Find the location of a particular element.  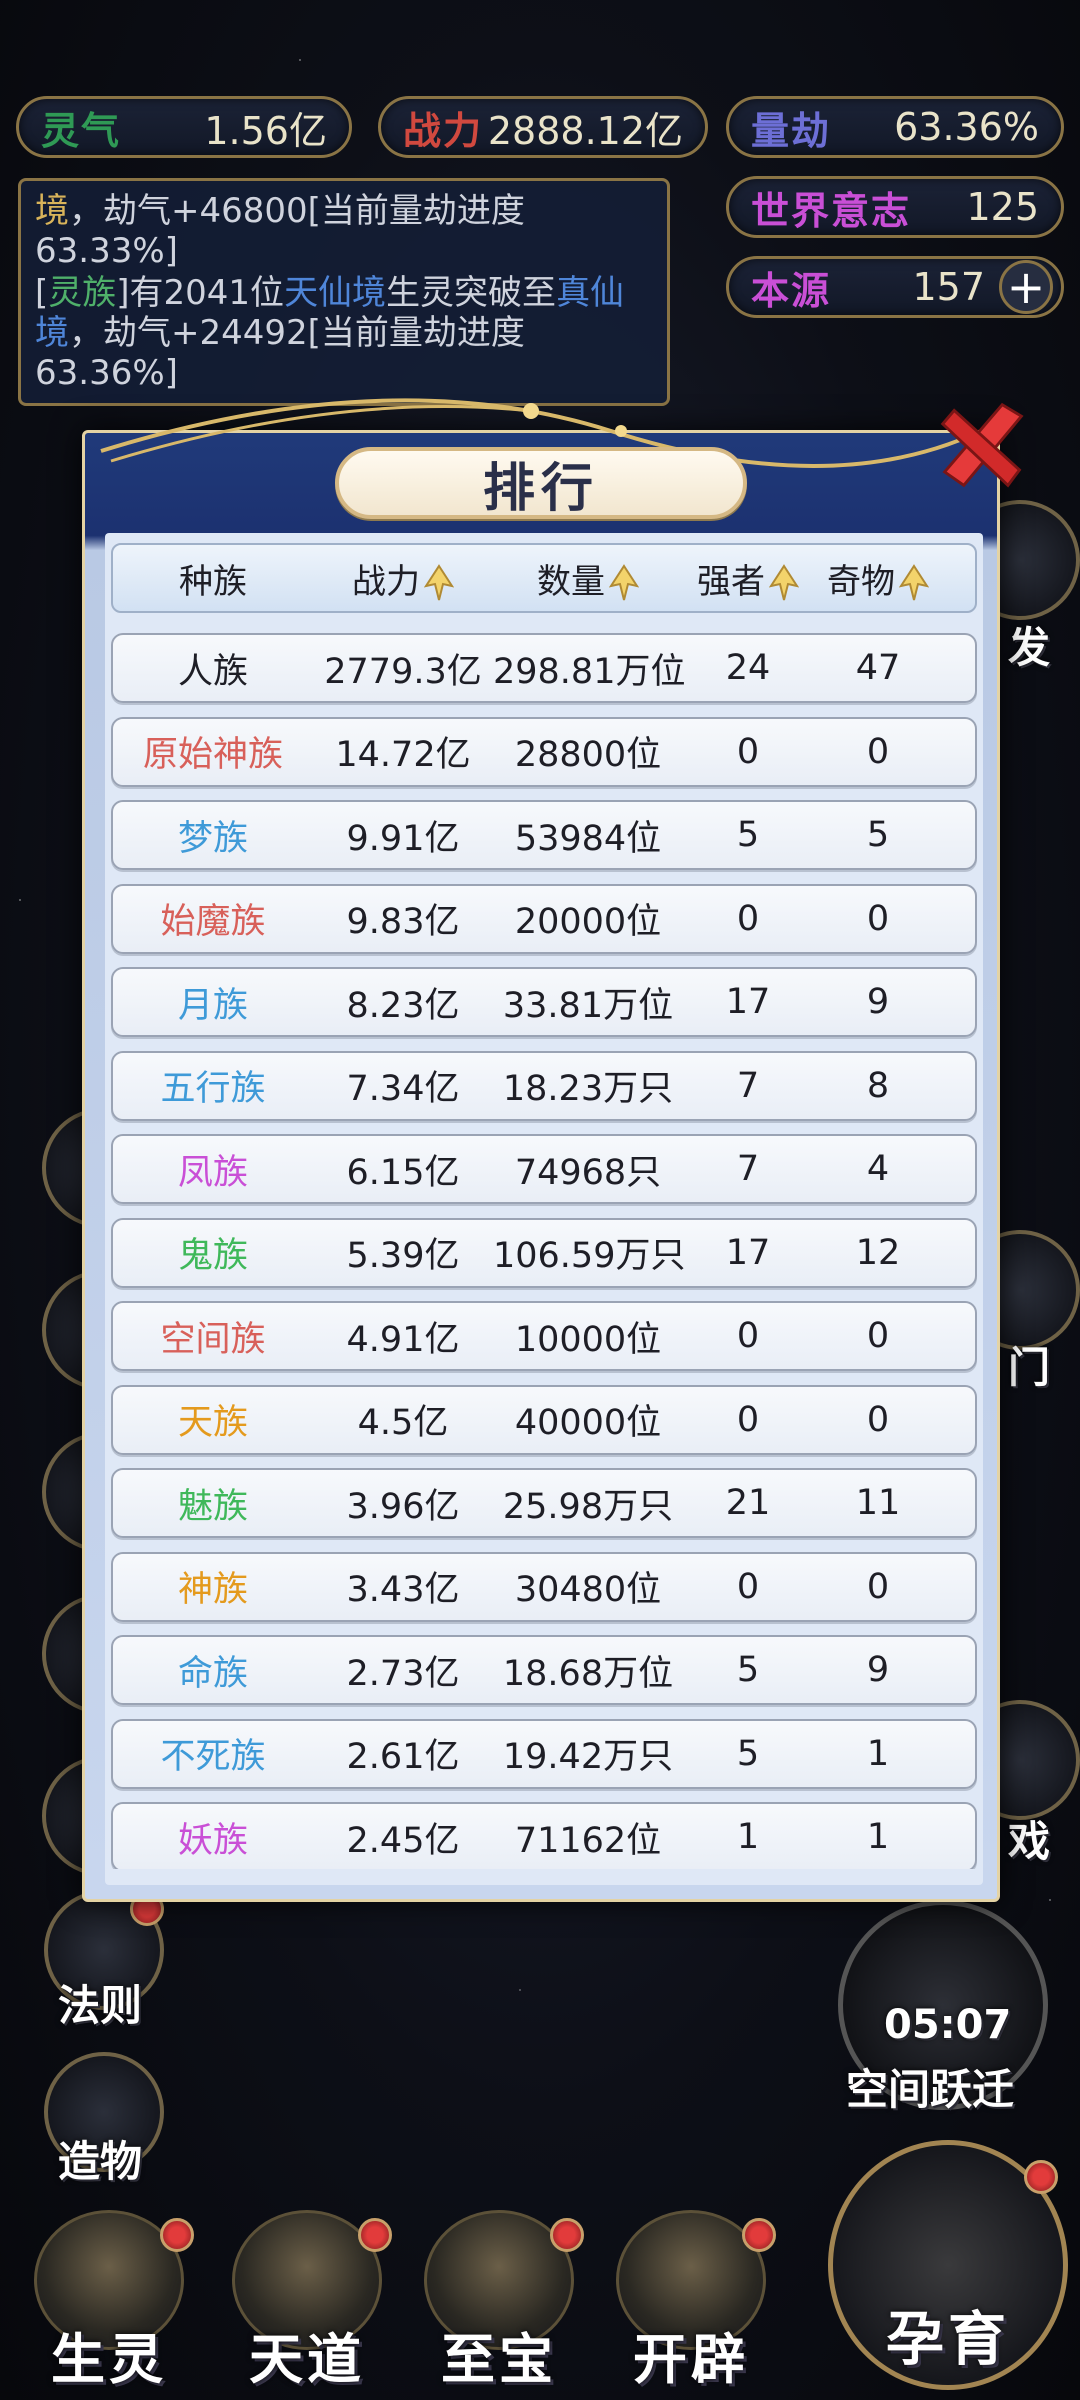

table-row: 神族 3.43亿 30480位 0 0 is located at coordinates (544, 1586).